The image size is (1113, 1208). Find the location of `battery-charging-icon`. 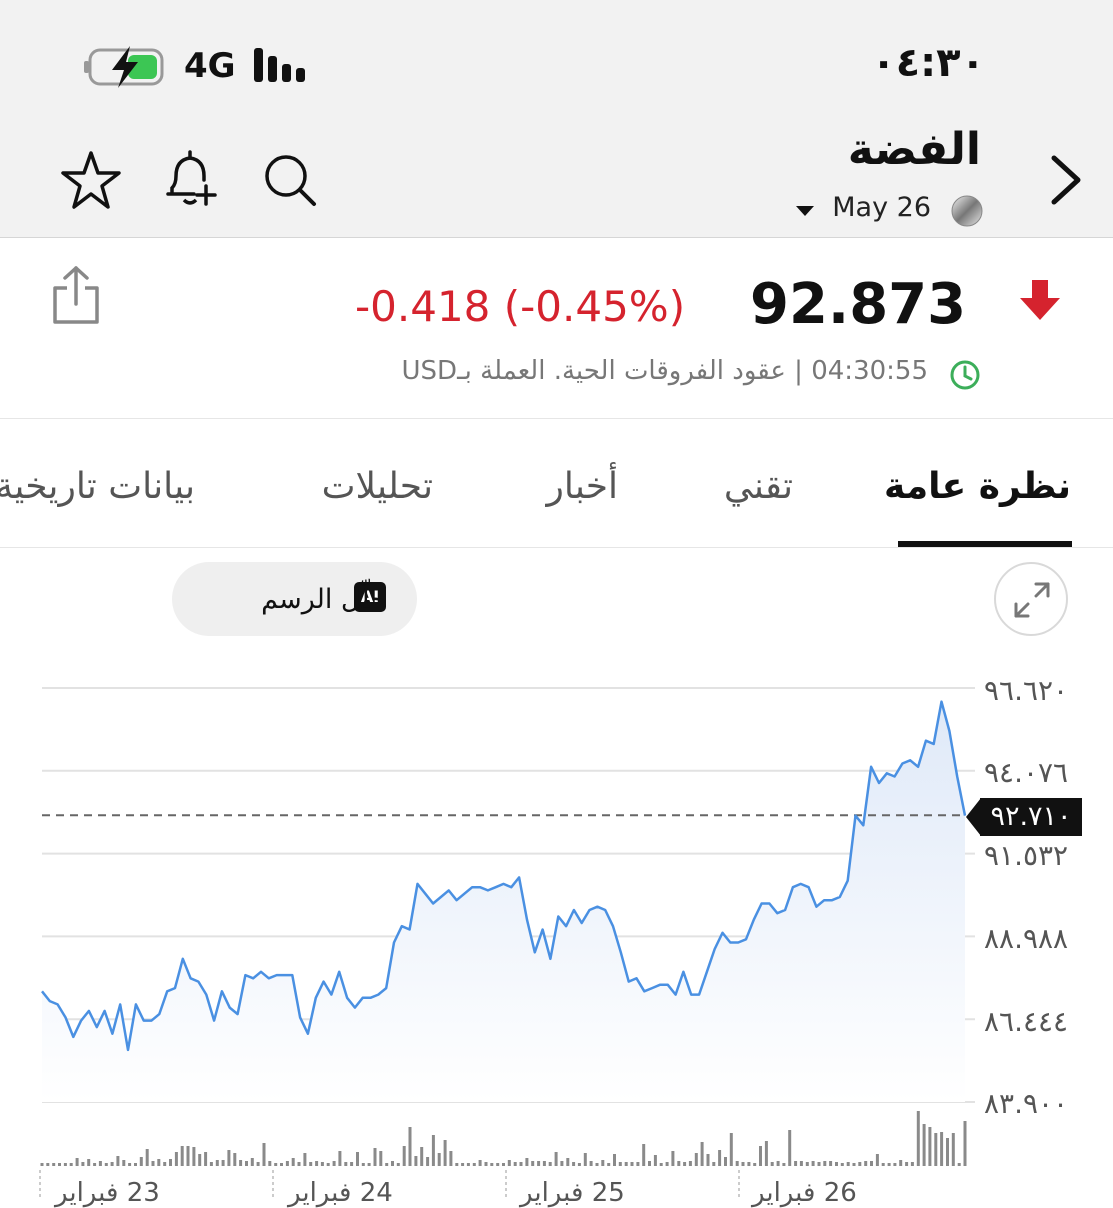

battery-charging-icon is located at coordinates (124, 67).